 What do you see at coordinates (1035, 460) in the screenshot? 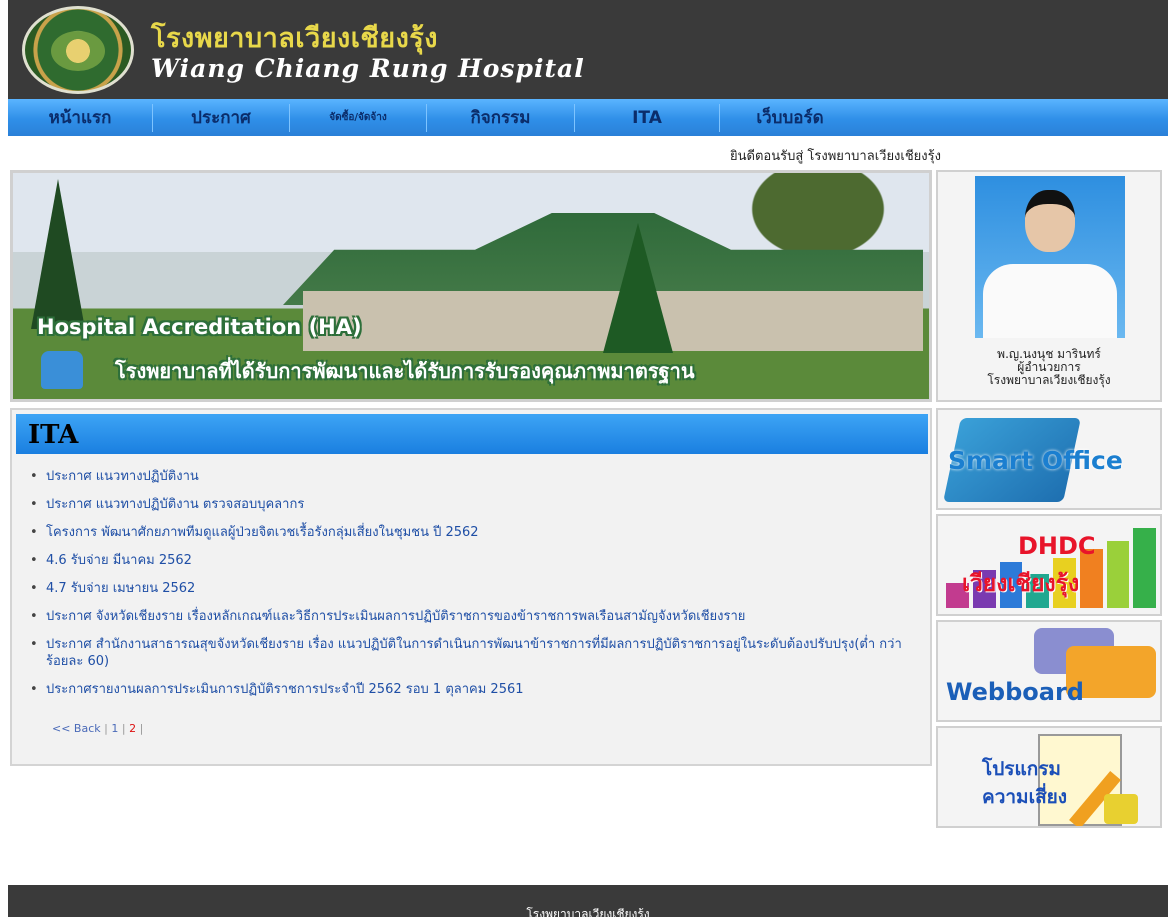
I see `smart-office-label: Smart Office` at bounding box center [1035, 460].